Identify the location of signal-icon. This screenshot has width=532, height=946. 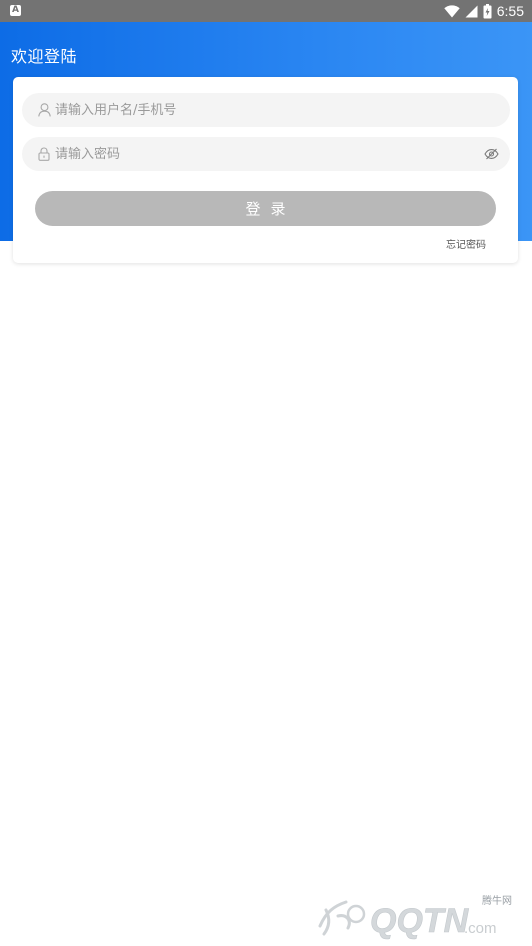
(471, 11).